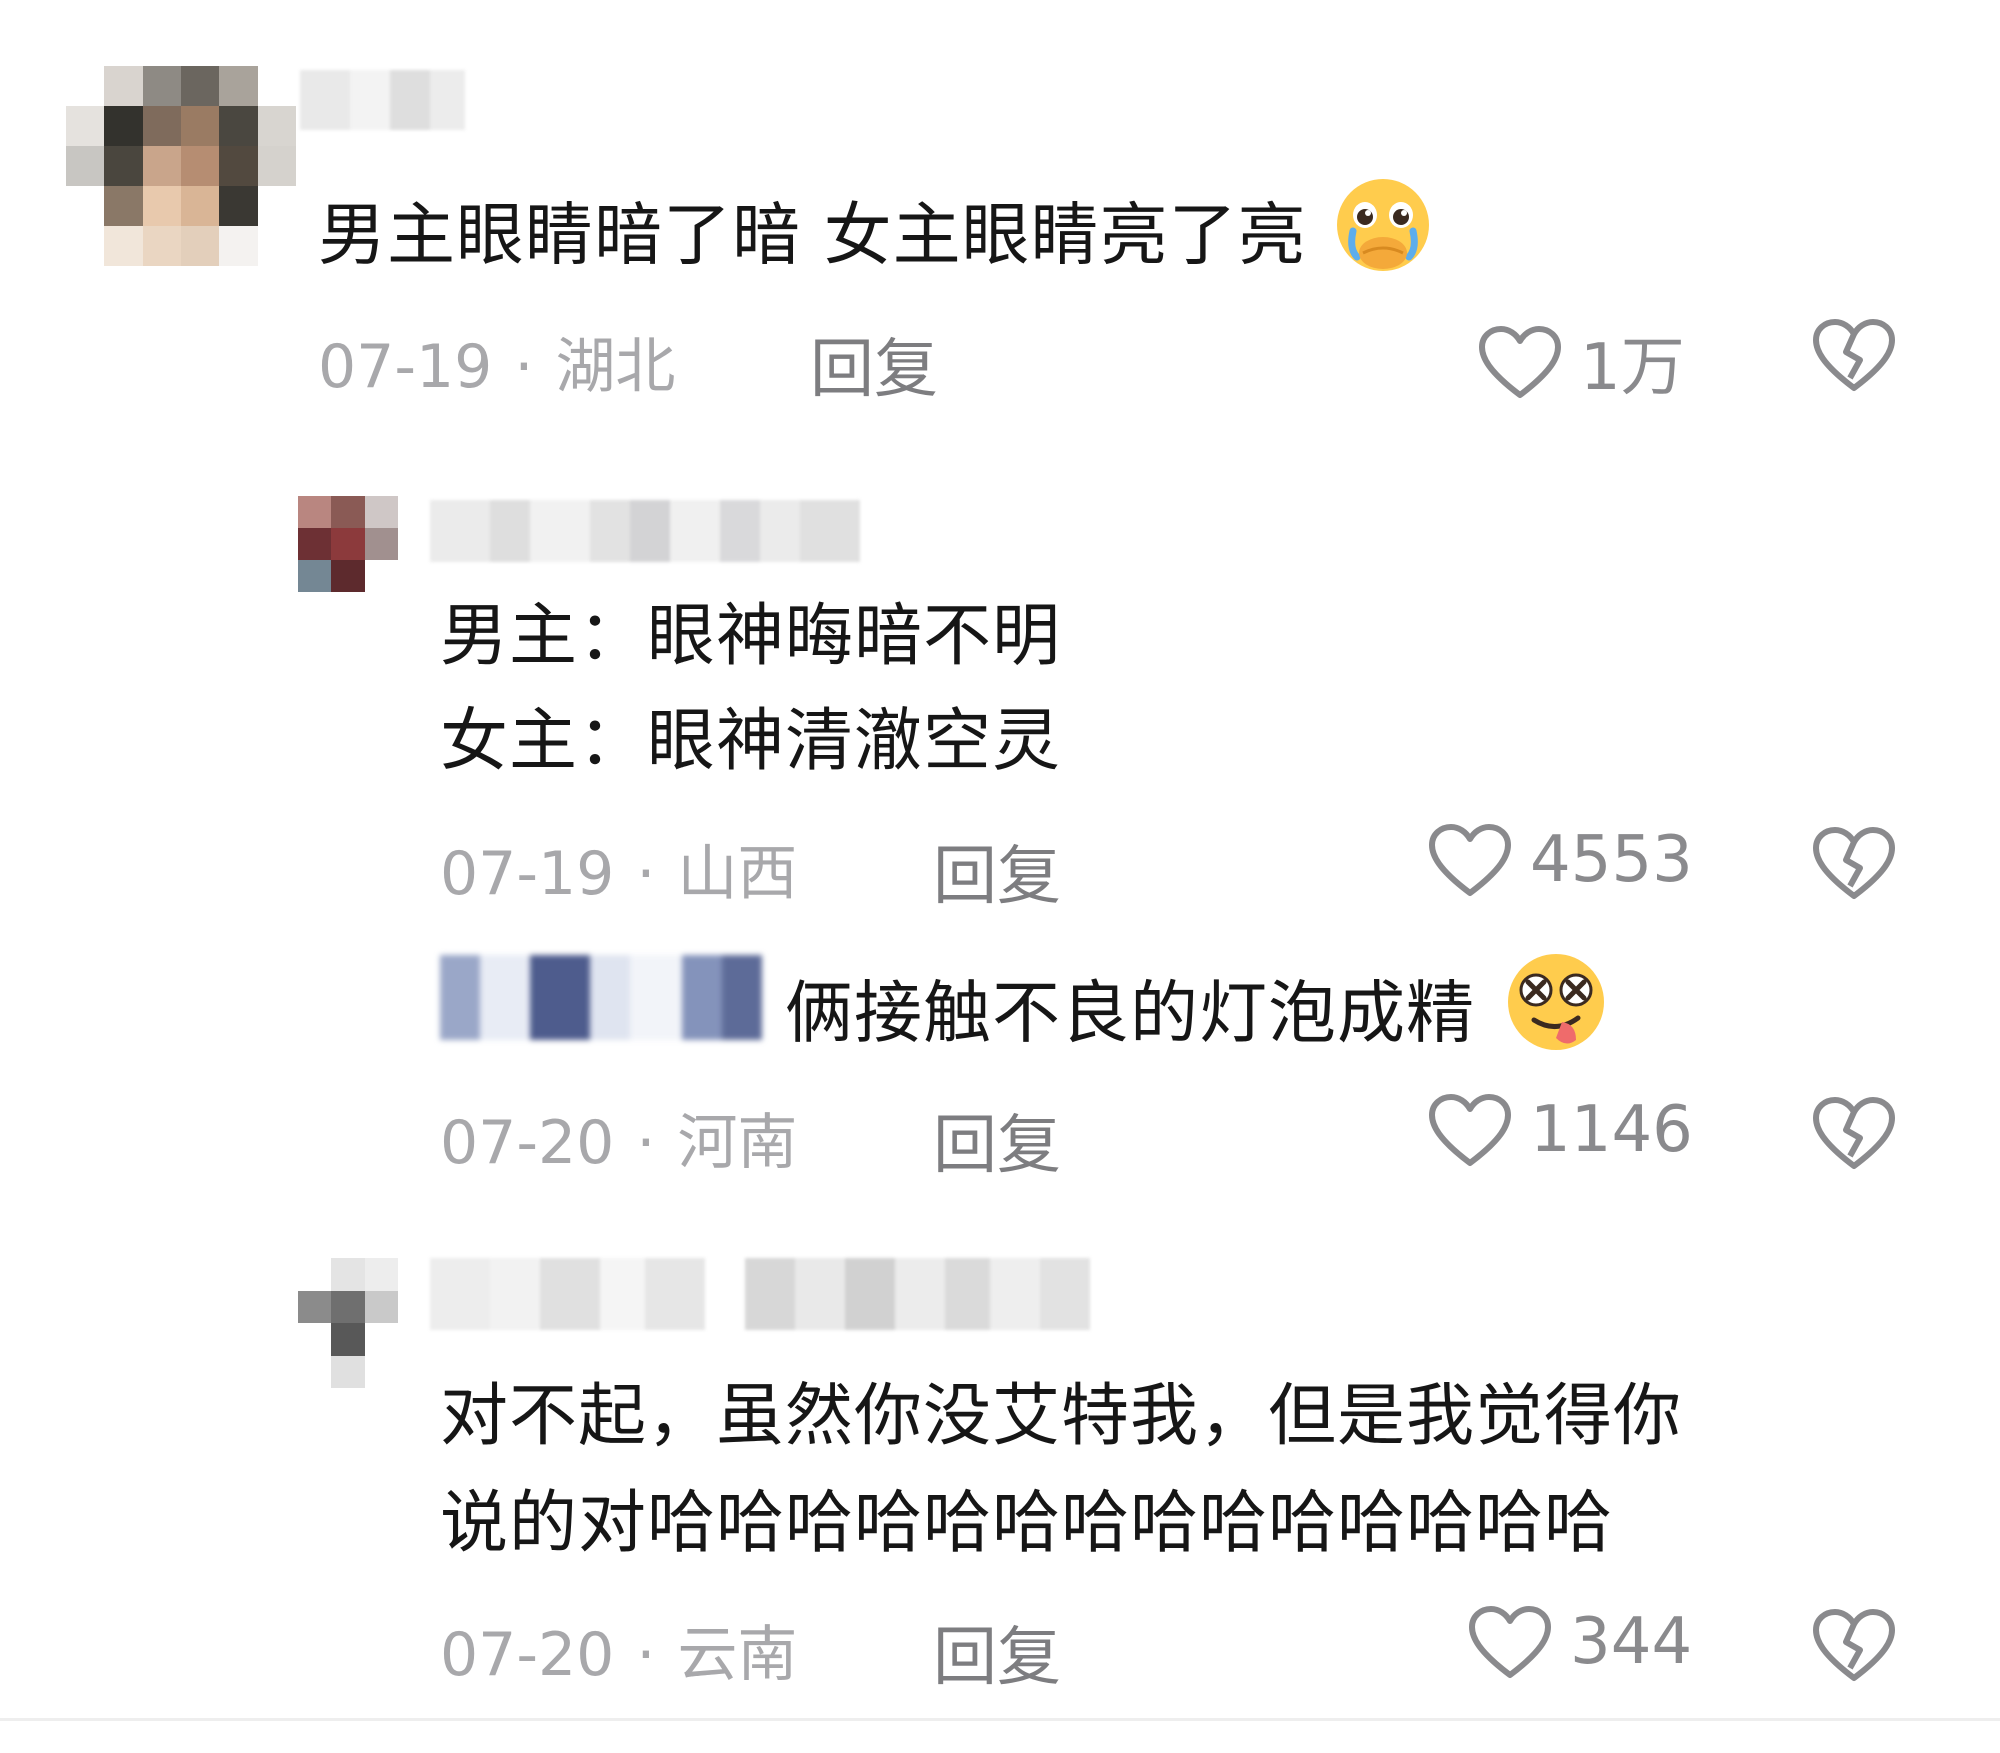 The image size is (2000, 1753). Describe the element at coordinates (497, 367) in the screenshot. I see `comment-meta: 07-19 · 湖北` at that location.